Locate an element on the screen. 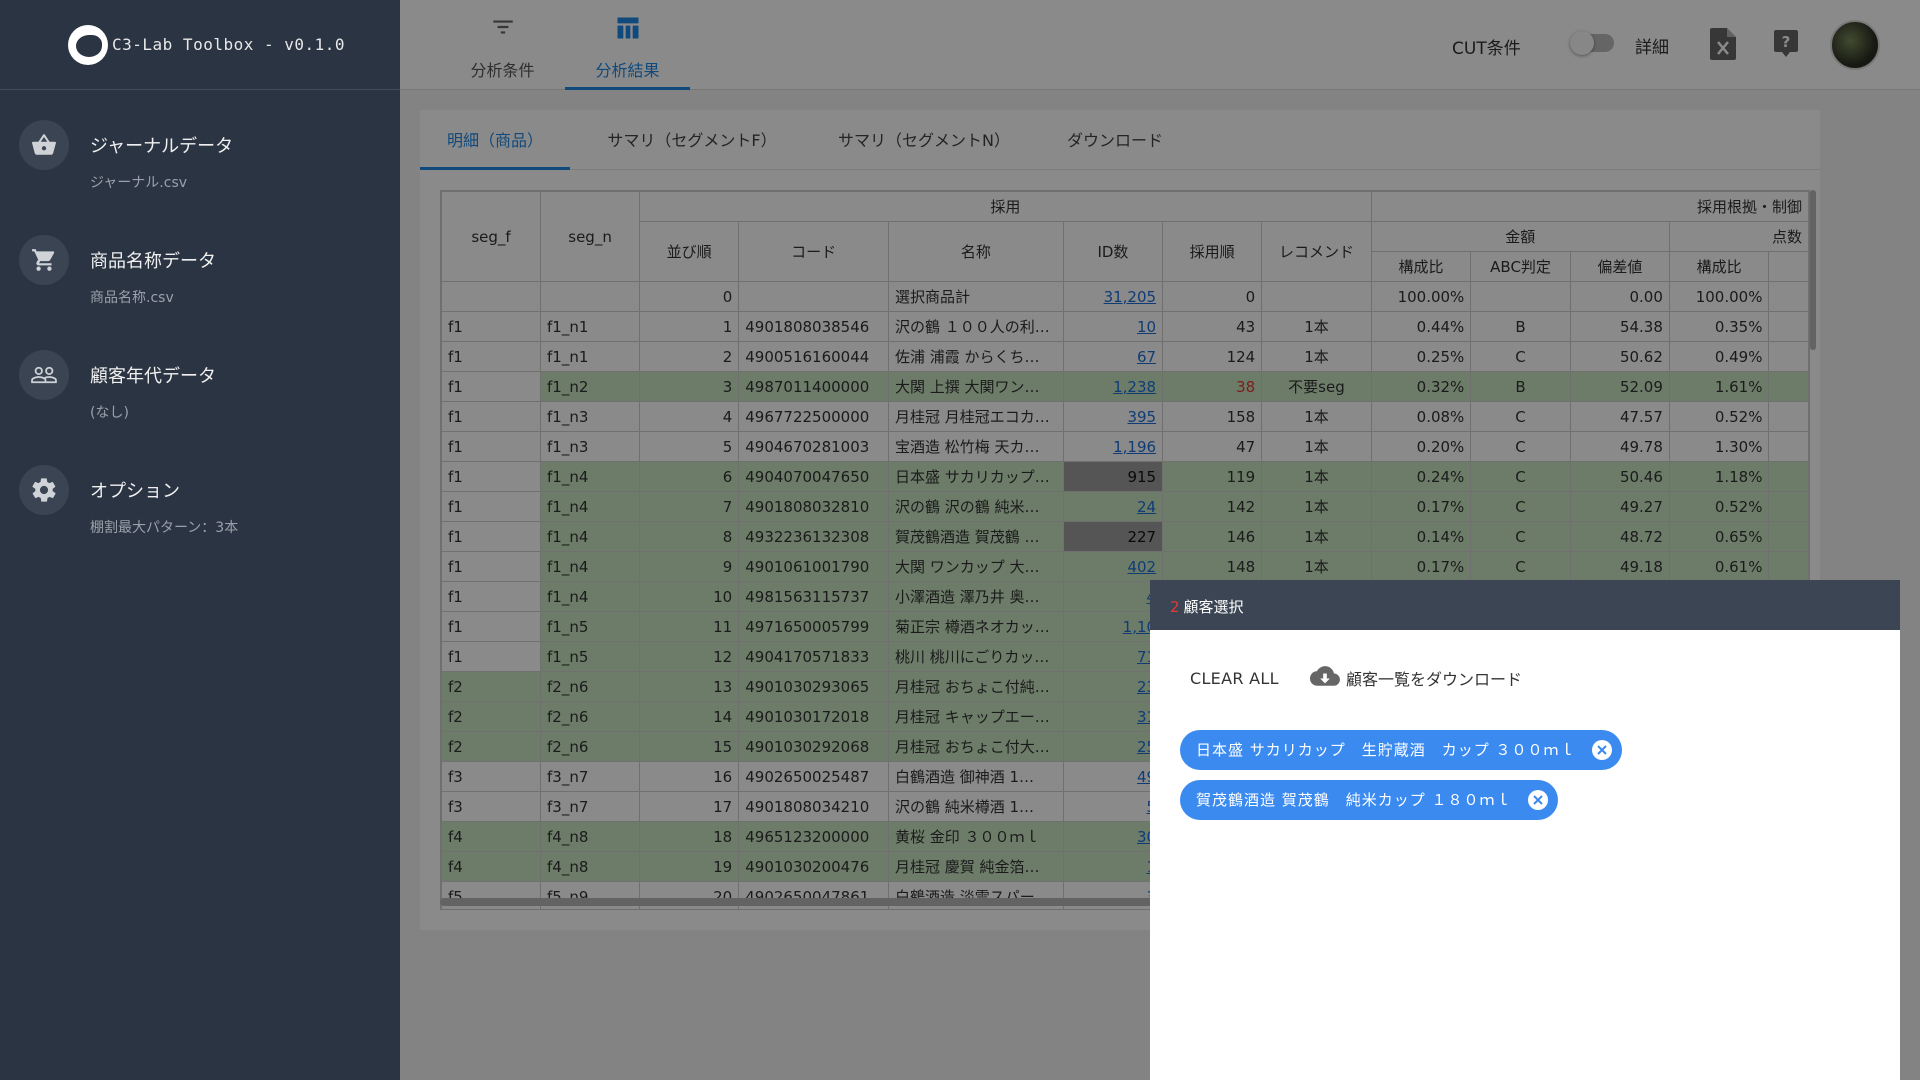 The height and width of the screenshot is (1080, 1920). gear-icon is located at coordinates (44, 490).